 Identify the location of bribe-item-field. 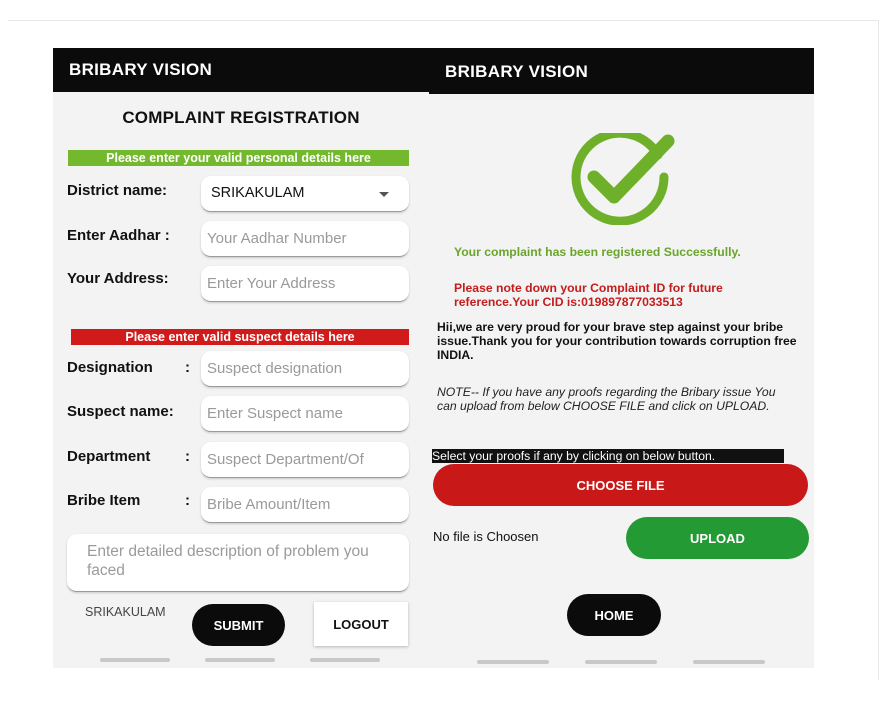
(305, 505).